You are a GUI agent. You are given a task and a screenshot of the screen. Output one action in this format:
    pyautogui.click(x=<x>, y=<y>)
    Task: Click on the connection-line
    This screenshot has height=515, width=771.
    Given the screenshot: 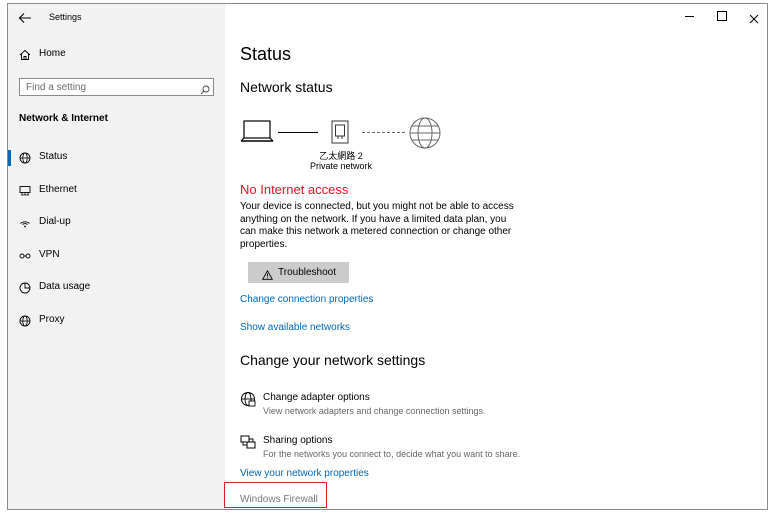 What is the action you would take?
    pyautogui.click(x=298, y=132)
    